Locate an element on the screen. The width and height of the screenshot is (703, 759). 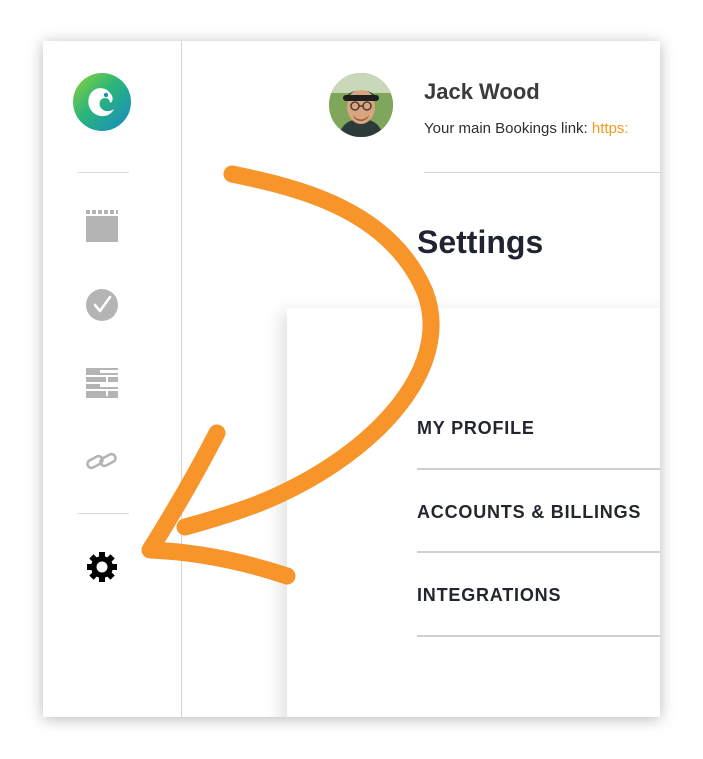
menu-item-accounts-billings: ACCOUNTS & BILLINGS is located at coordinates (538, 542).